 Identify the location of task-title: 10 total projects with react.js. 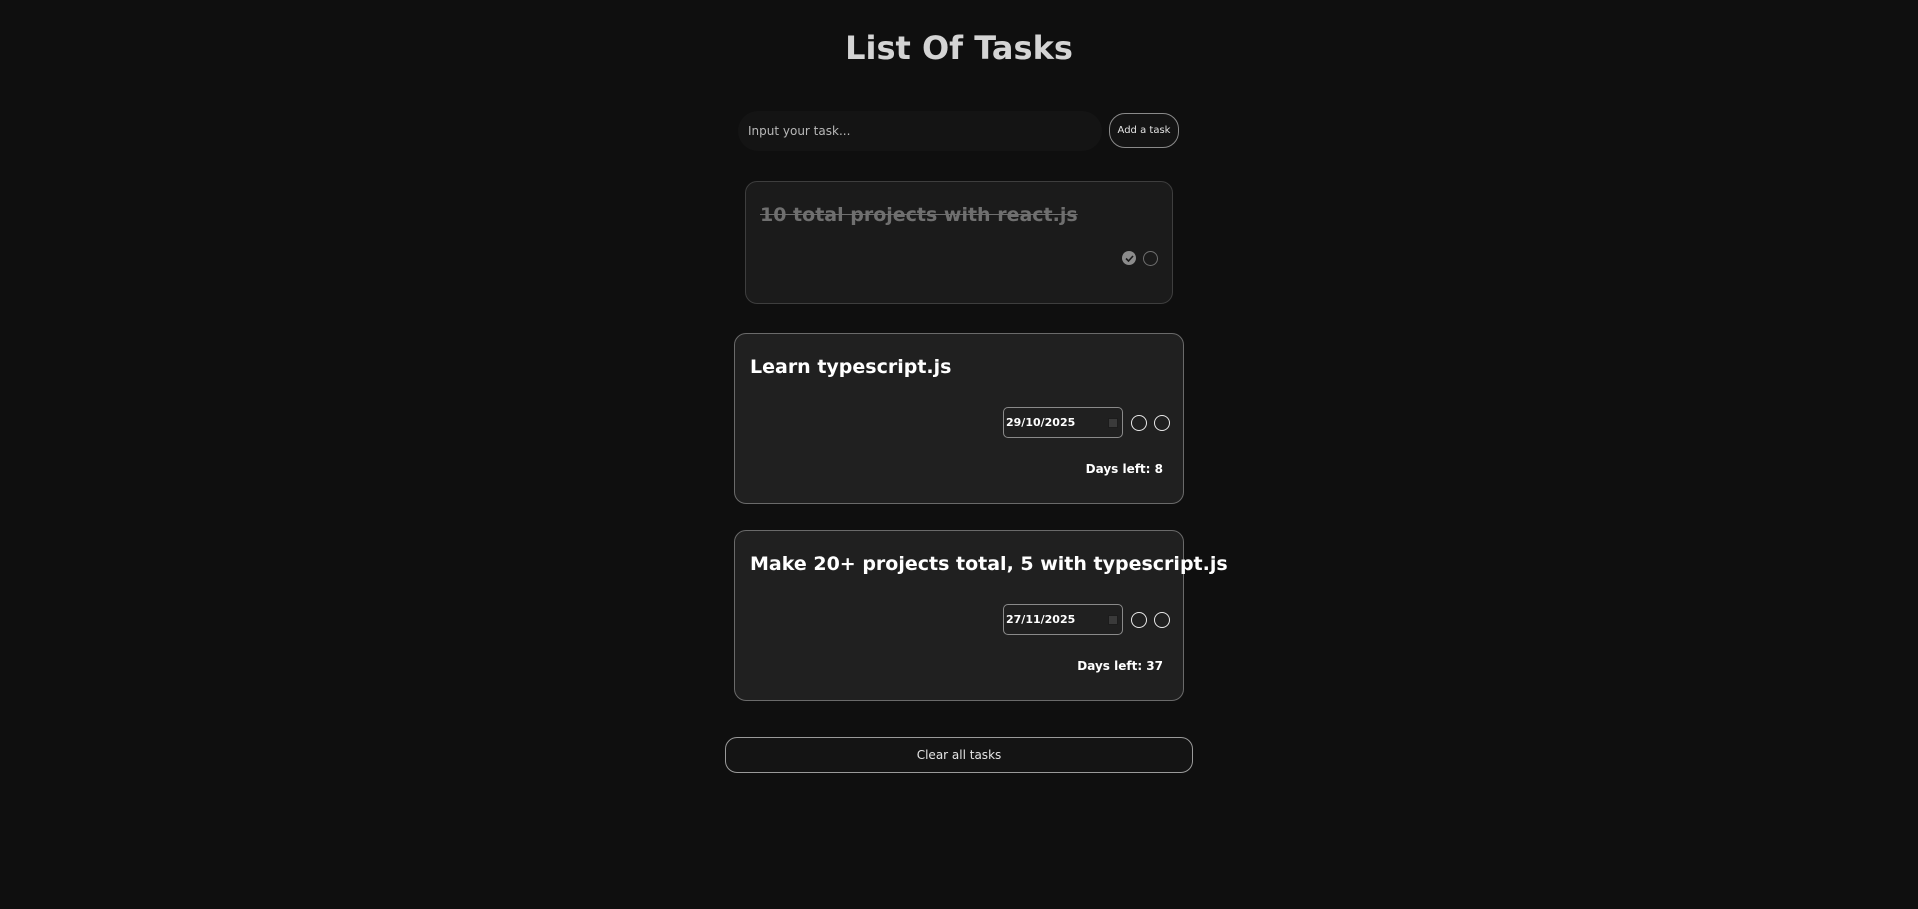
(919, 215).